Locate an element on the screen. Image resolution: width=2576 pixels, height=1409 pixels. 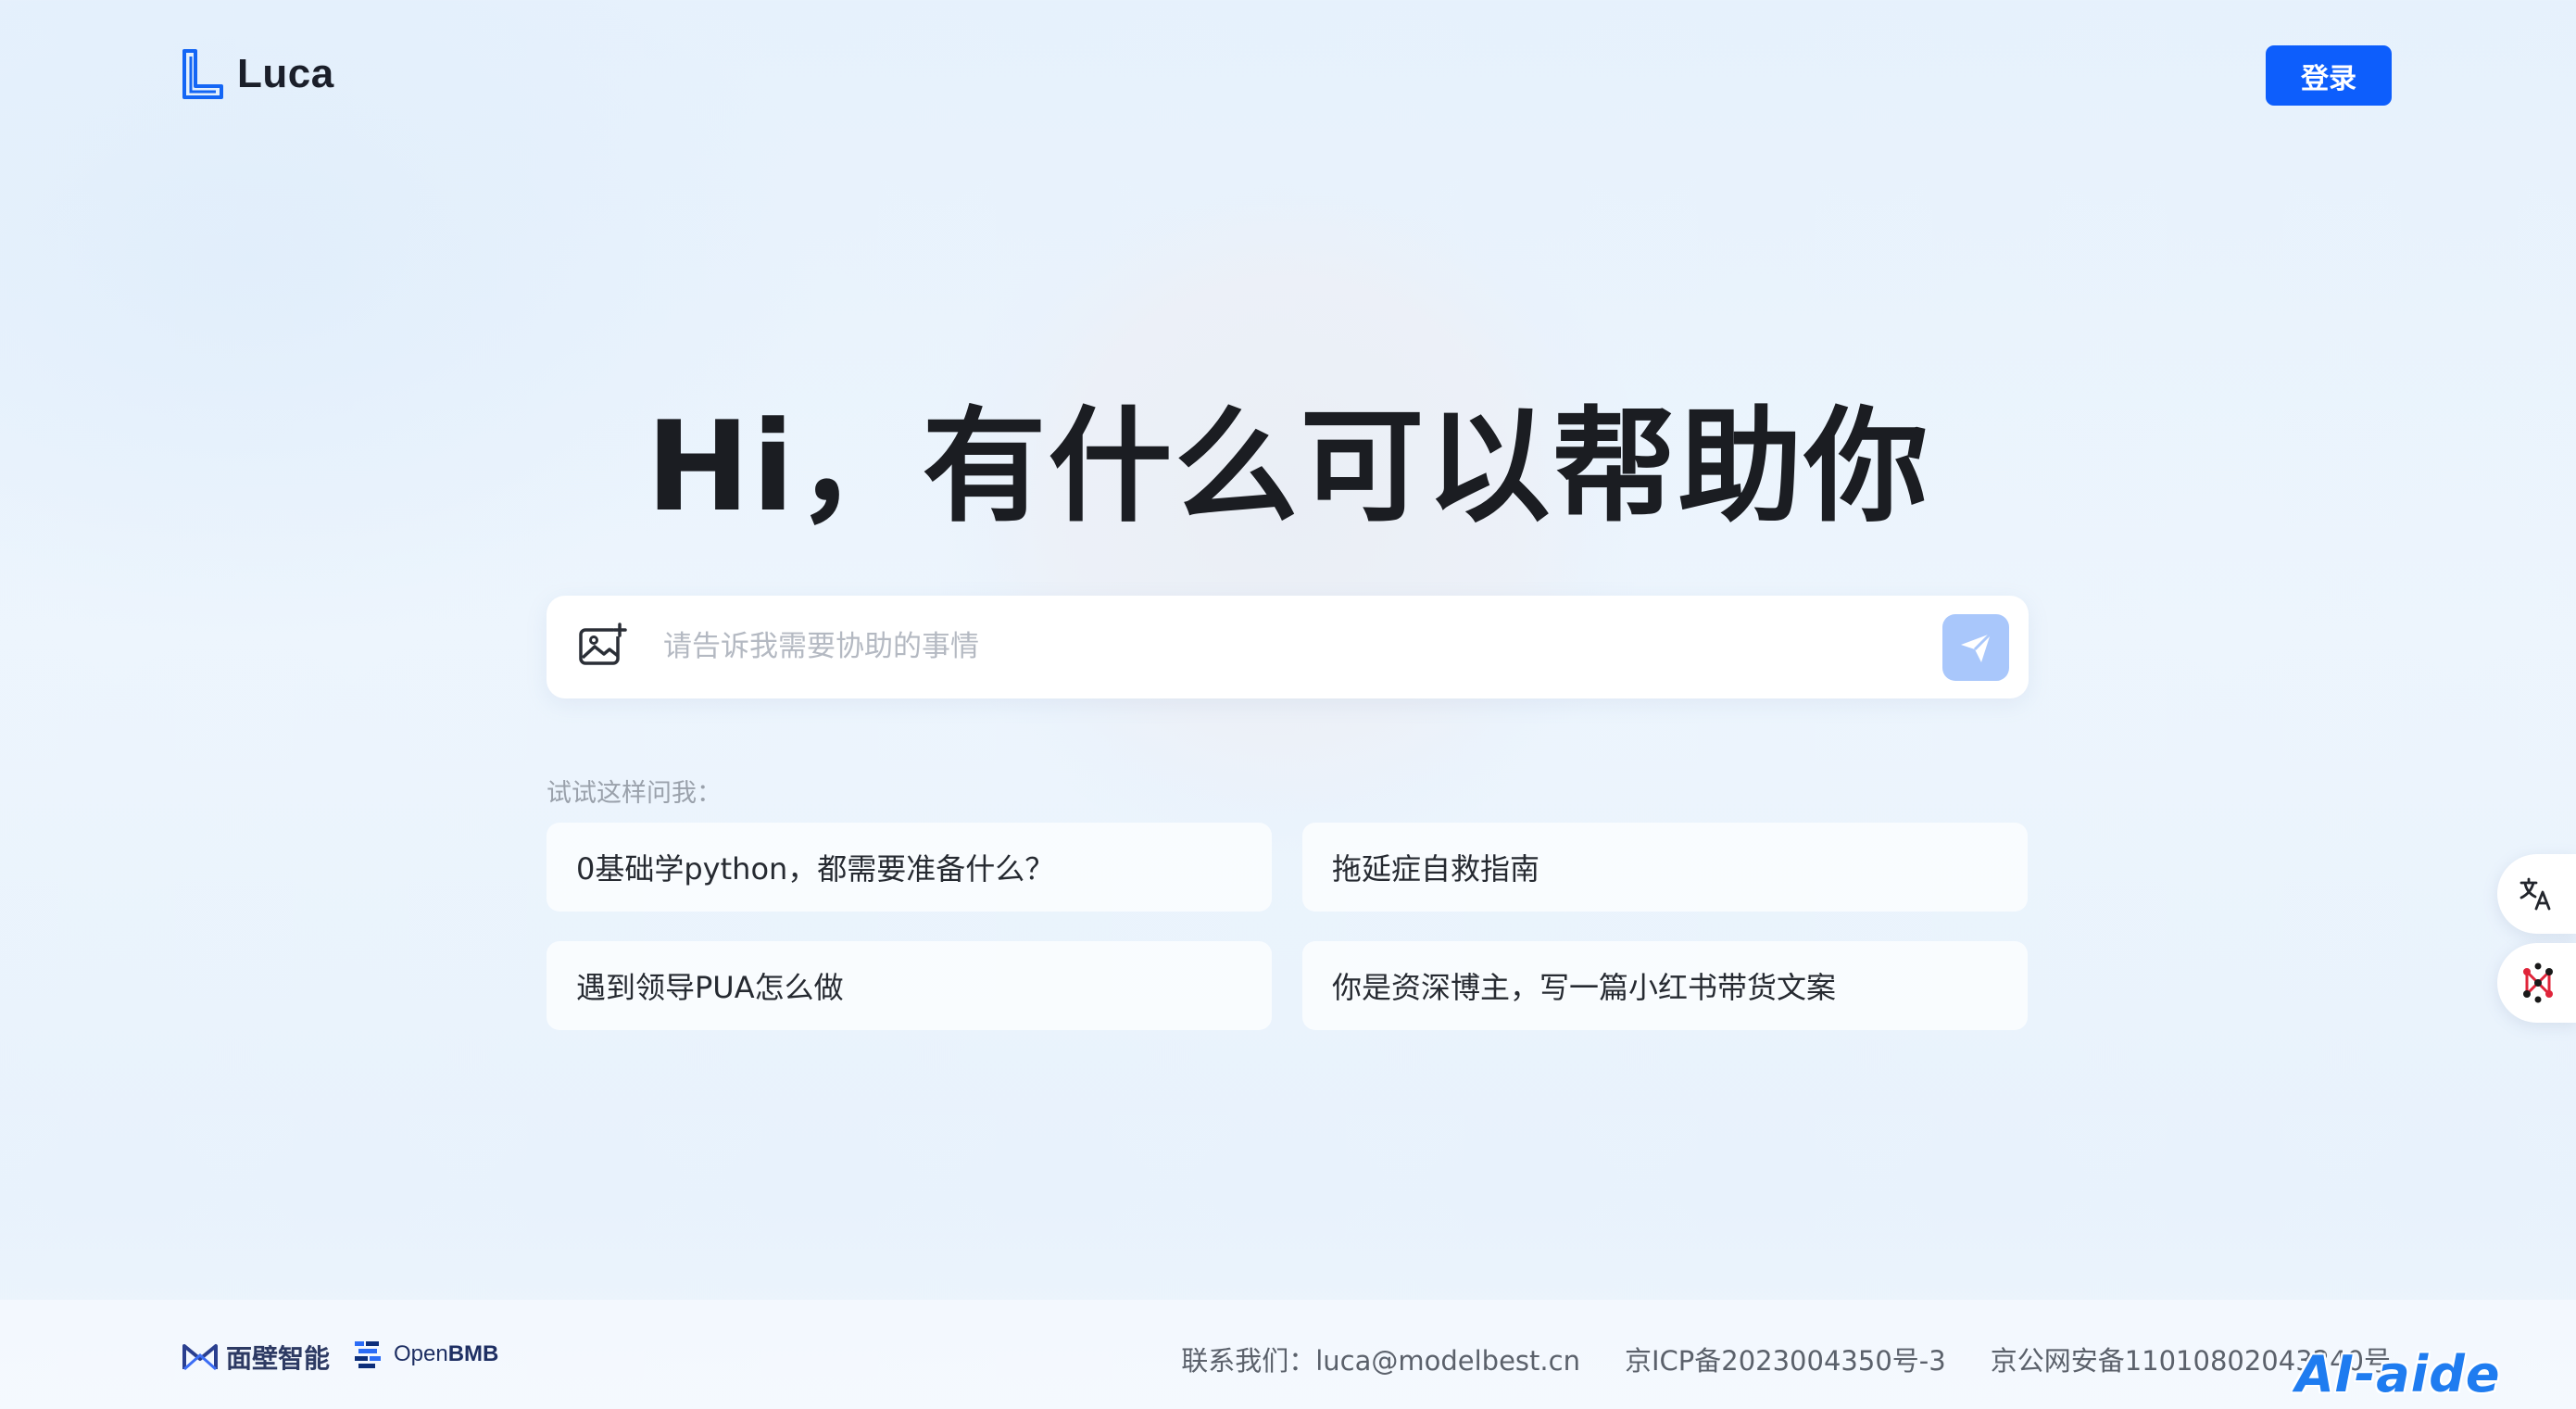
send-icon is located at coordinates (1976, 647).